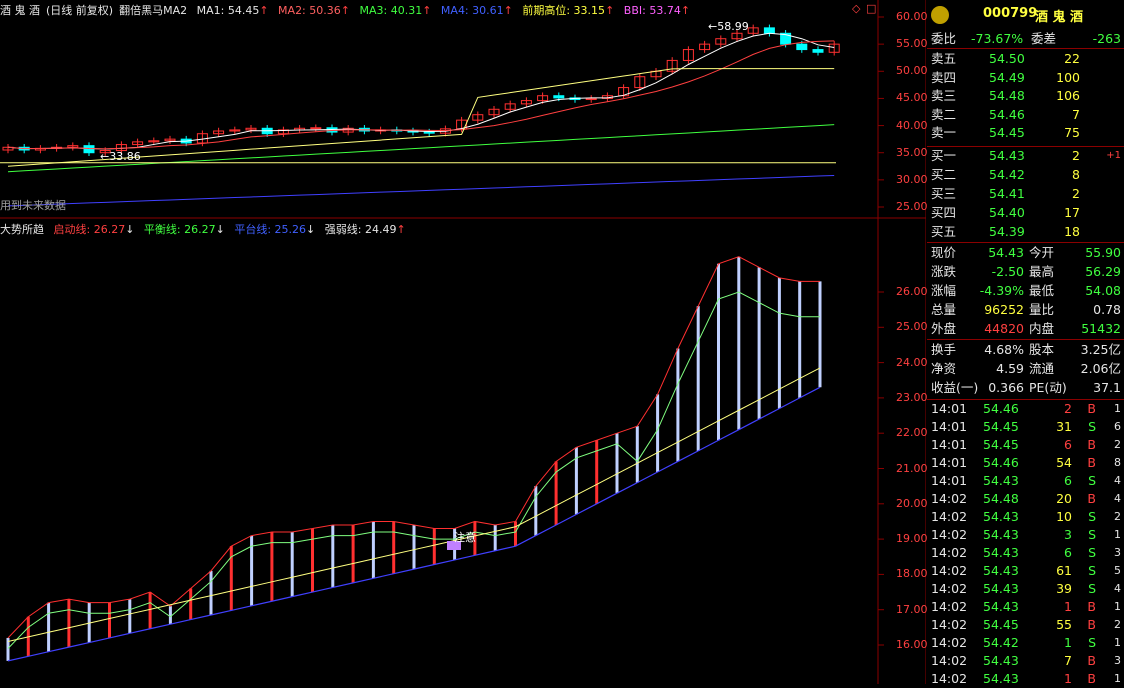 This screenshot has width=1124, height=688. I want to click on stat-row: 现价 54.43 今开 55.90, so click(1025, 253).